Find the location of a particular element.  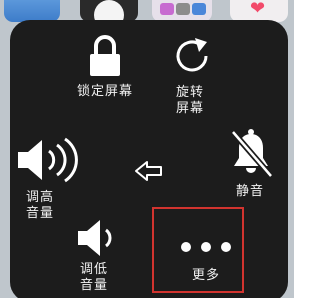

volume-down-label-line1: 调低 is located at coordinates (93, 269).